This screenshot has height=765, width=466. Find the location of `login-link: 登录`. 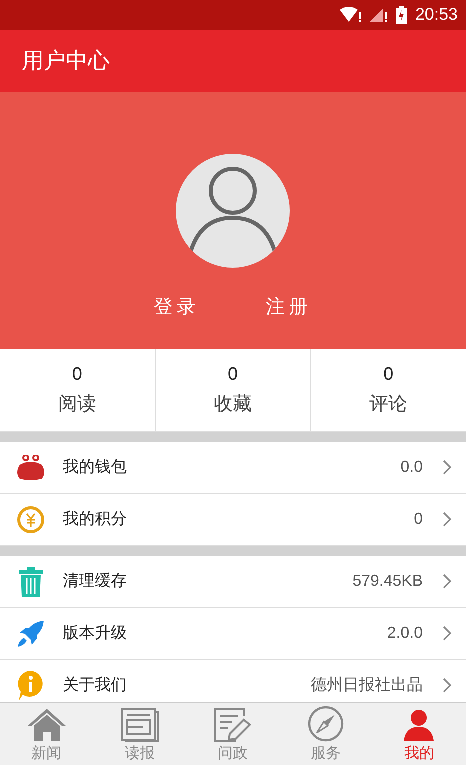

login-link: 登录 is located at coordinates (177, 307).